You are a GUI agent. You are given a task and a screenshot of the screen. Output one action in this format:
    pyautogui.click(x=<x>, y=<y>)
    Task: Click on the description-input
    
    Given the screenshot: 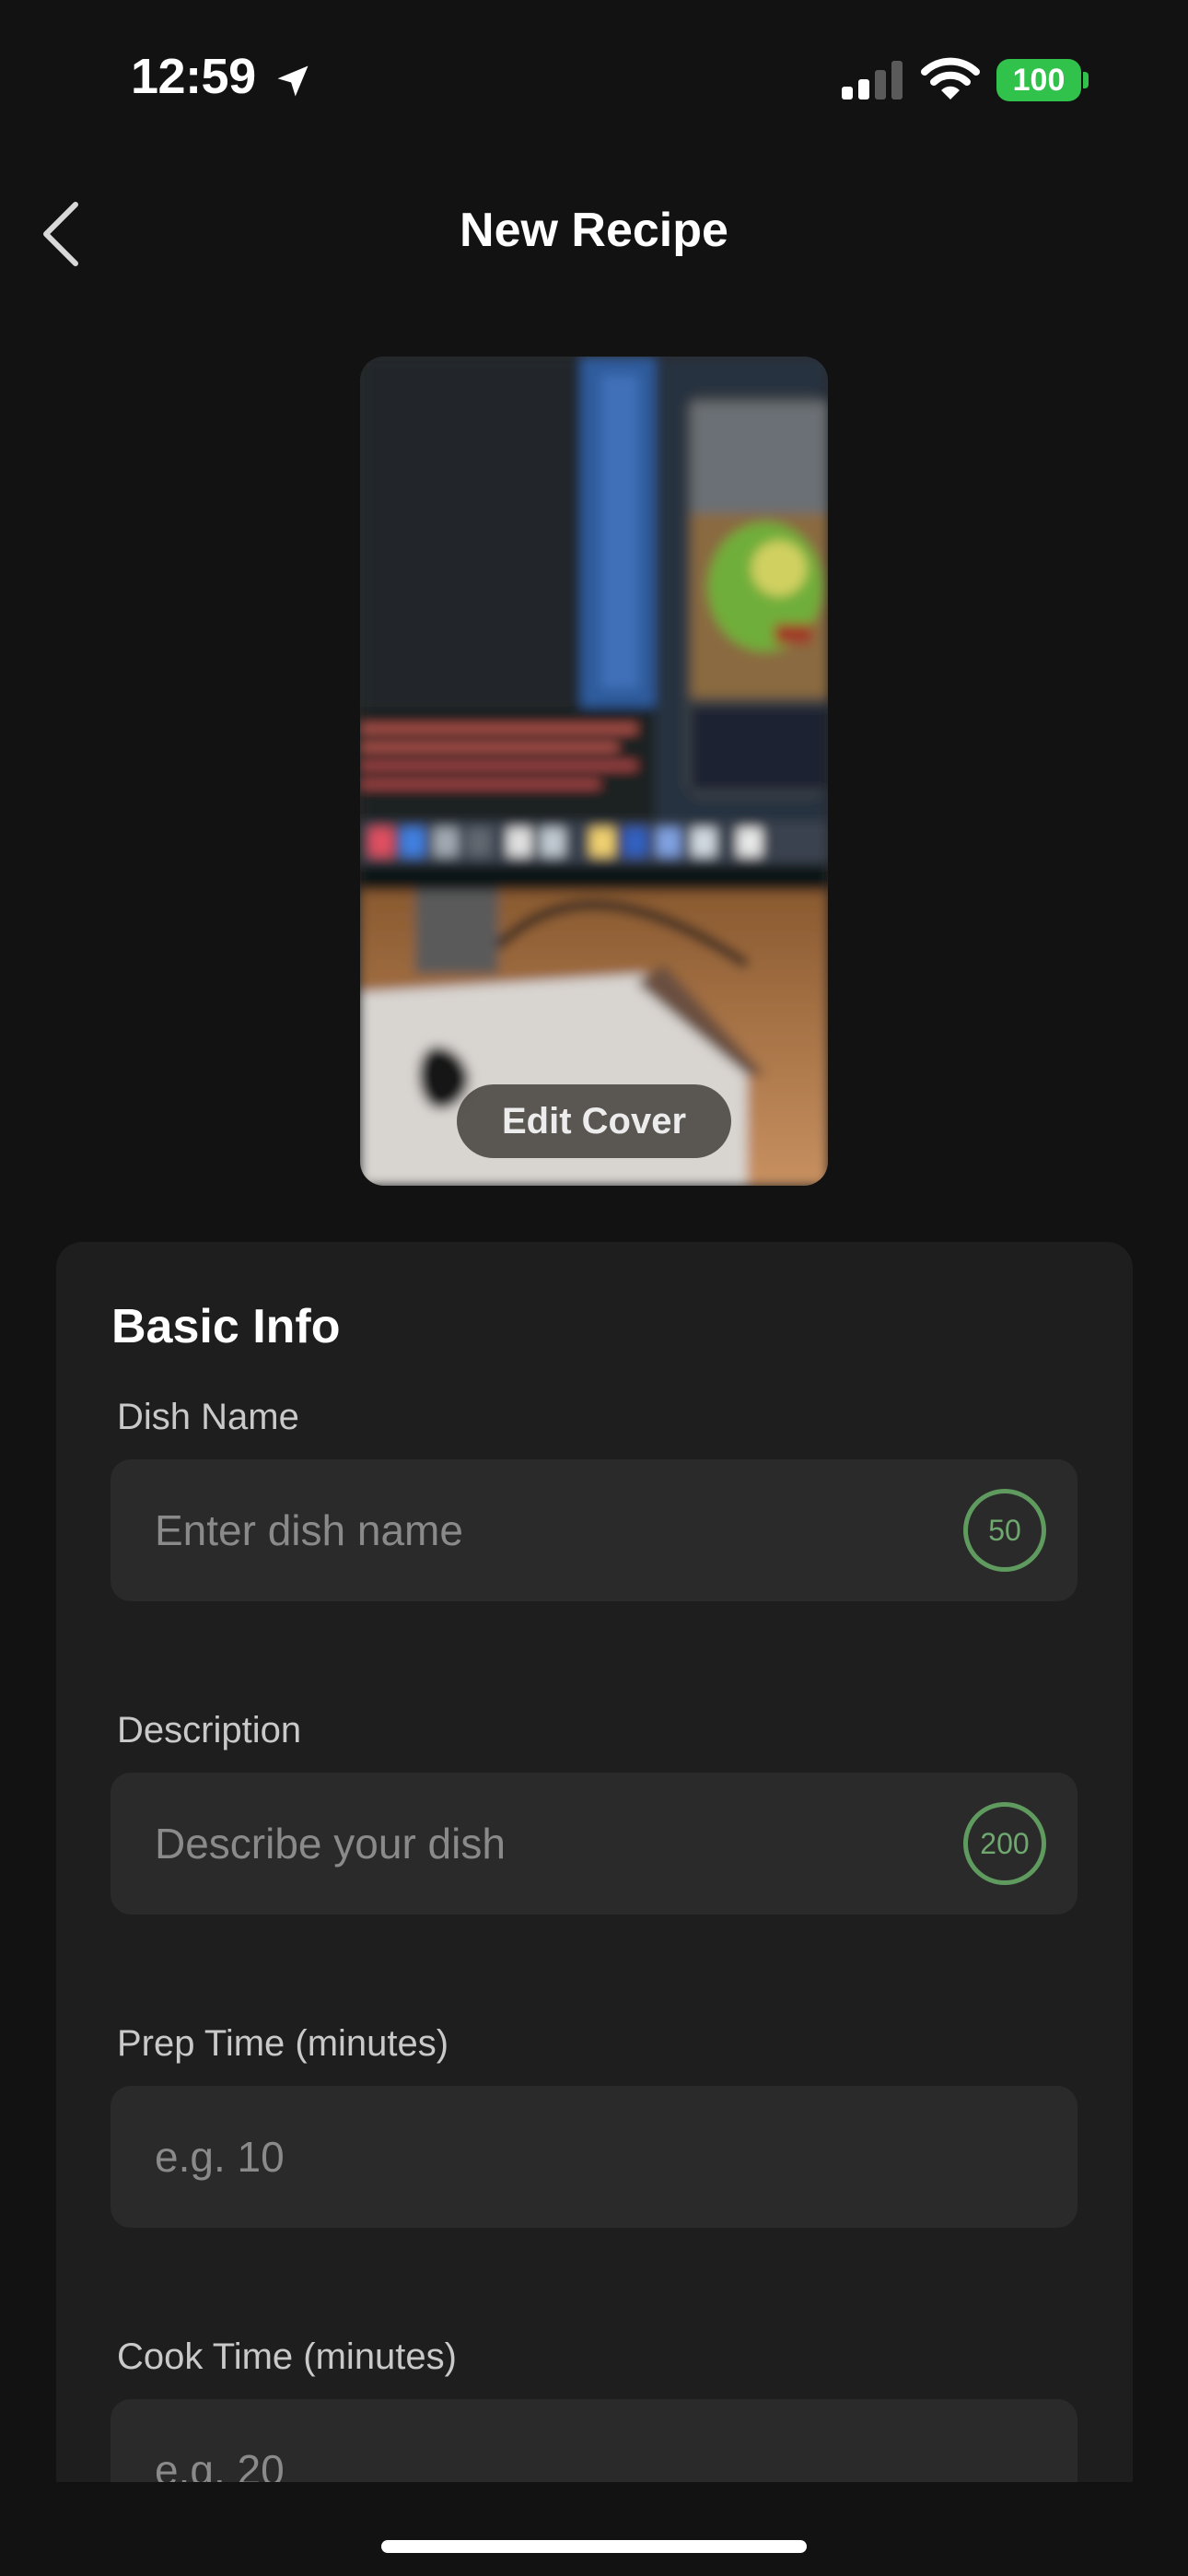 What is the action you would take?
    pyautogui.click(x=560, y=1843)
    